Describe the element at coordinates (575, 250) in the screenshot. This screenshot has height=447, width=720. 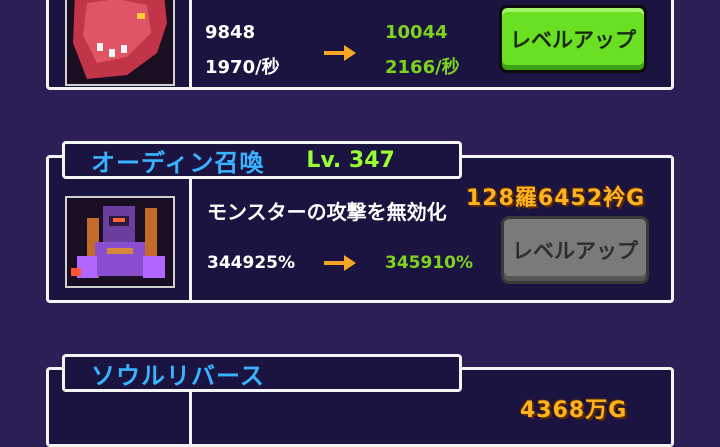
I see `level-up-button-disabled: レベルアップ` at that location.